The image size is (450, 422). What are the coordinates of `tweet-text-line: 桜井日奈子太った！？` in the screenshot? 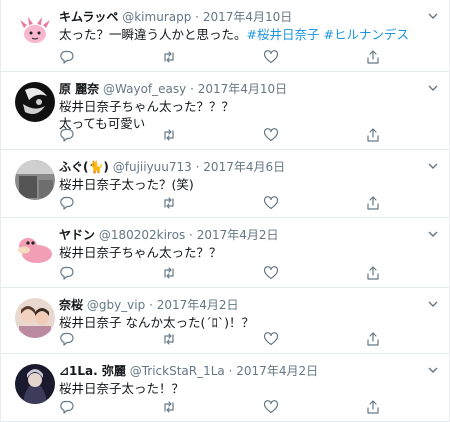 It's located at (122, 388).